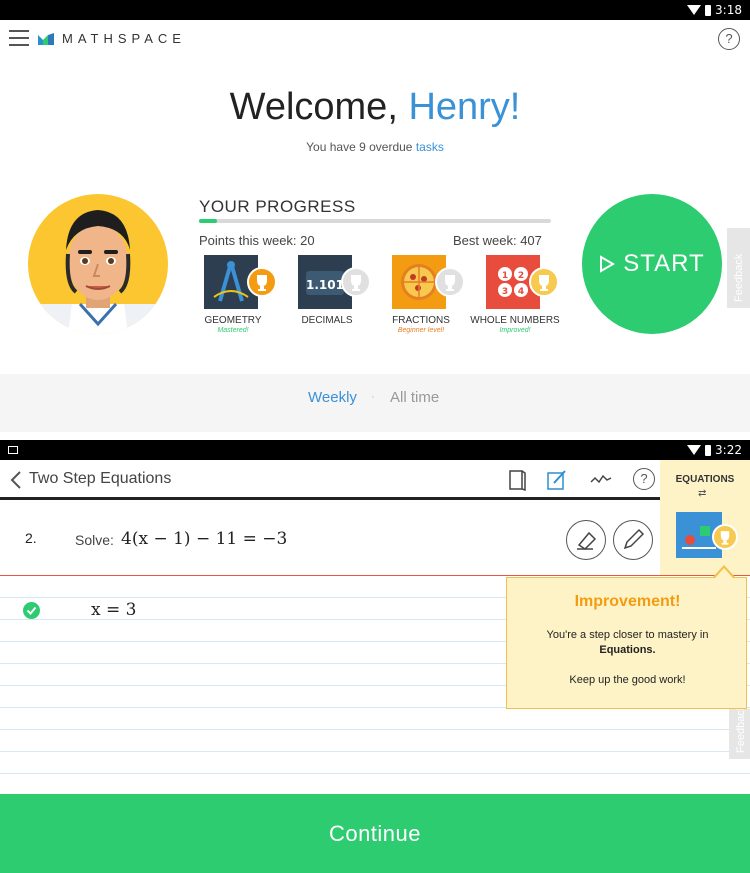 The image size is (750, 873). I want to click on solve-label: Solve:, so click(94, 540).